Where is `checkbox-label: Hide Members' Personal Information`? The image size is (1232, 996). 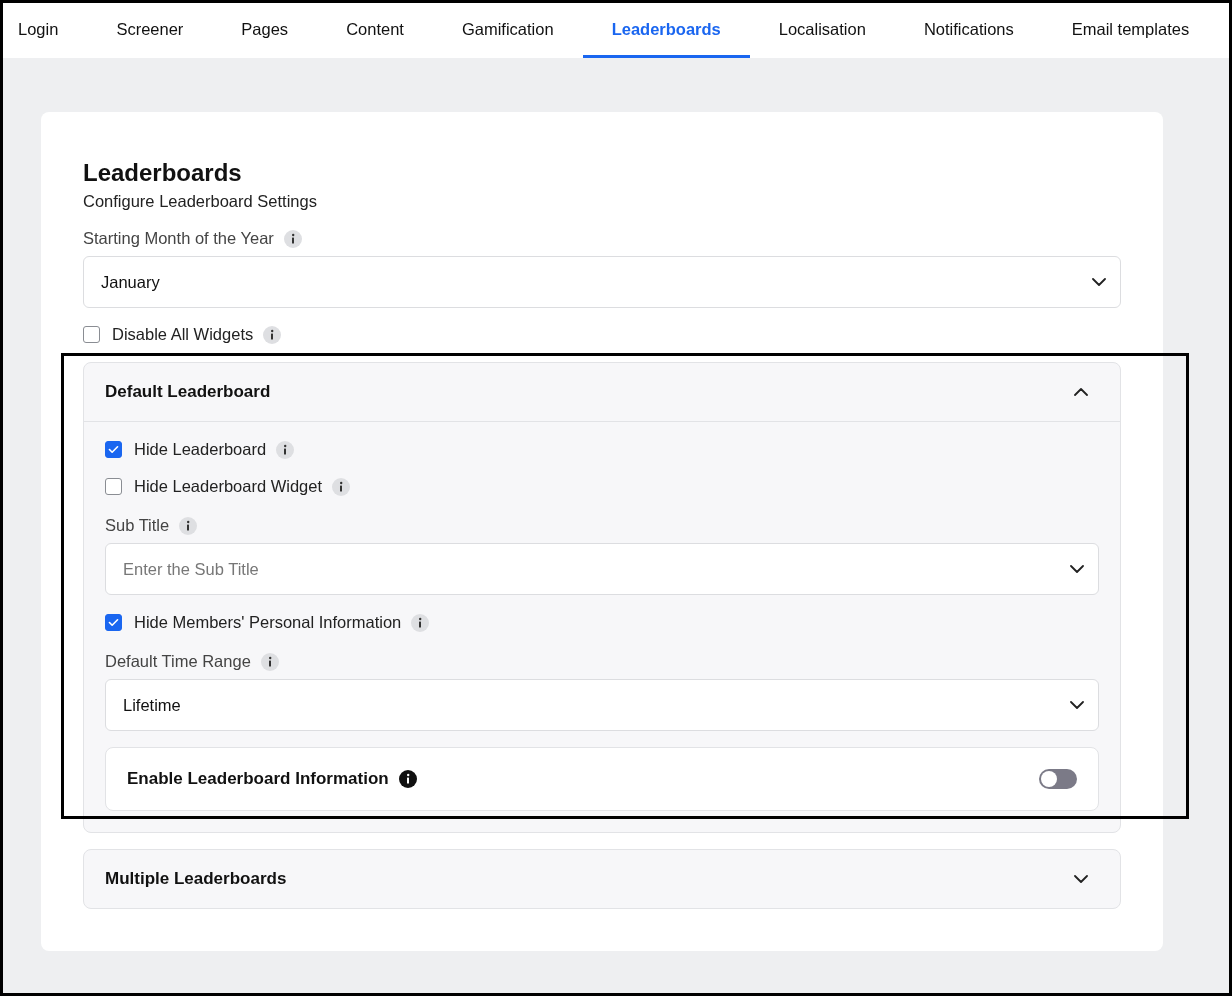
checkbox-label: Hide Members' Personal Information is located at coordinates (268, 622).